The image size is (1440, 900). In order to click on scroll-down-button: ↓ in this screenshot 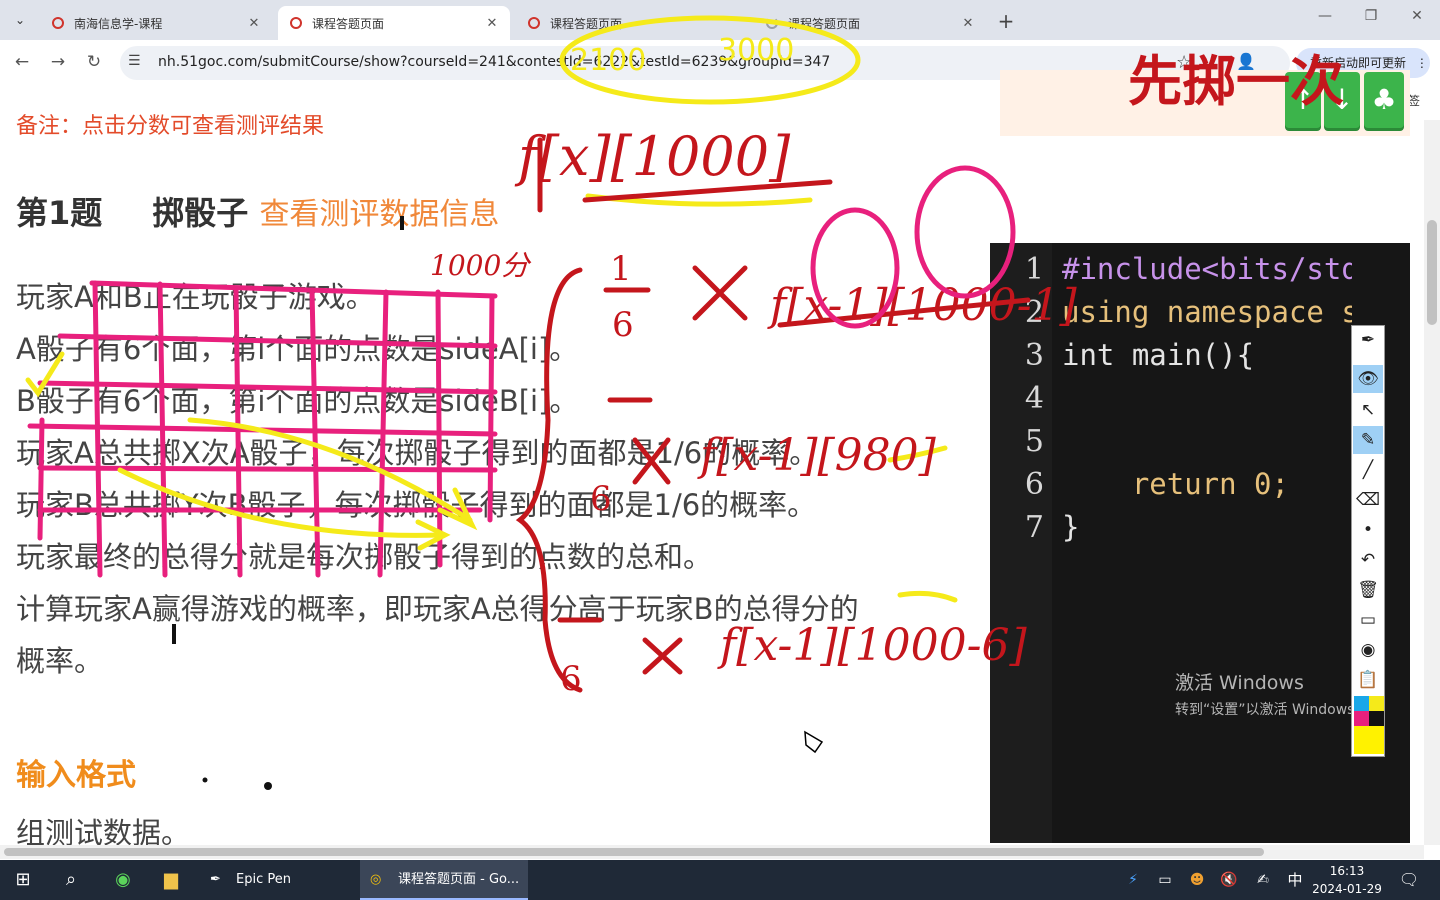, I will do `click(1342, 100)`.